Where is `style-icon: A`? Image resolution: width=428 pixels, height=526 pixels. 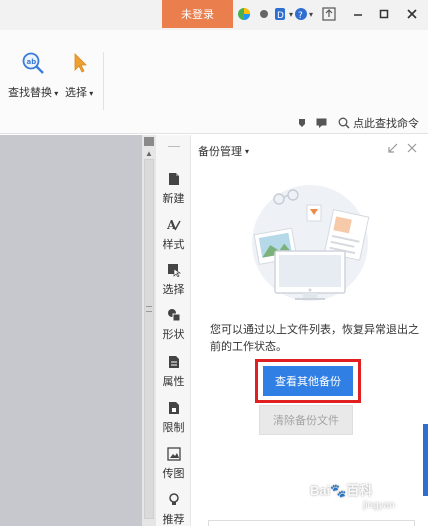 style-icon: A is located at coordinates (174, 225).